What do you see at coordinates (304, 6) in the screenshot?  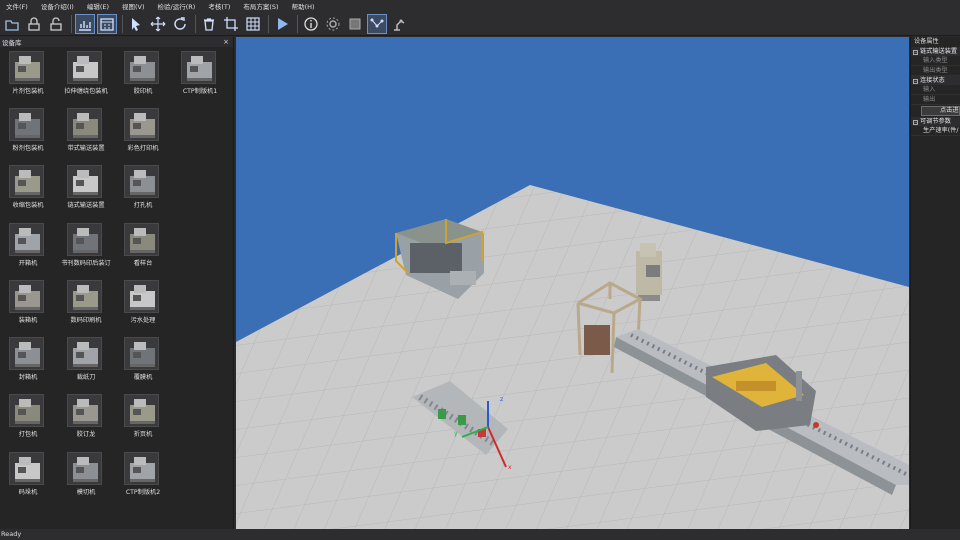 I see `menu-item: 帮助(H)` at bounding box center [304, 6].